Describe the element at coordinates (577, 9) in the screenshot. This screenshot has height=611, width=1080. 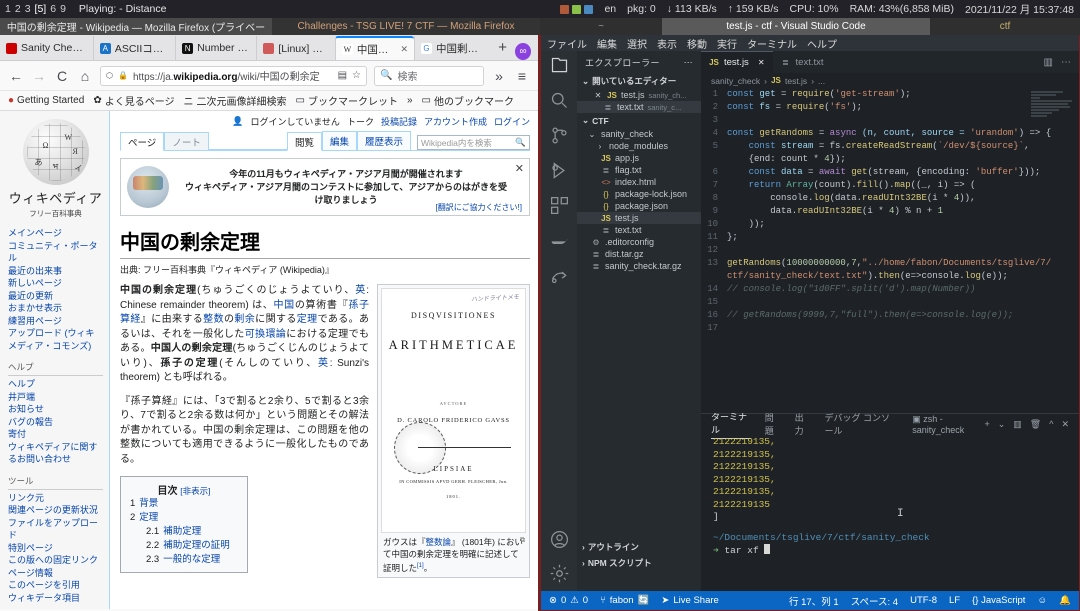
I see `tray-icon-updates` at that location.